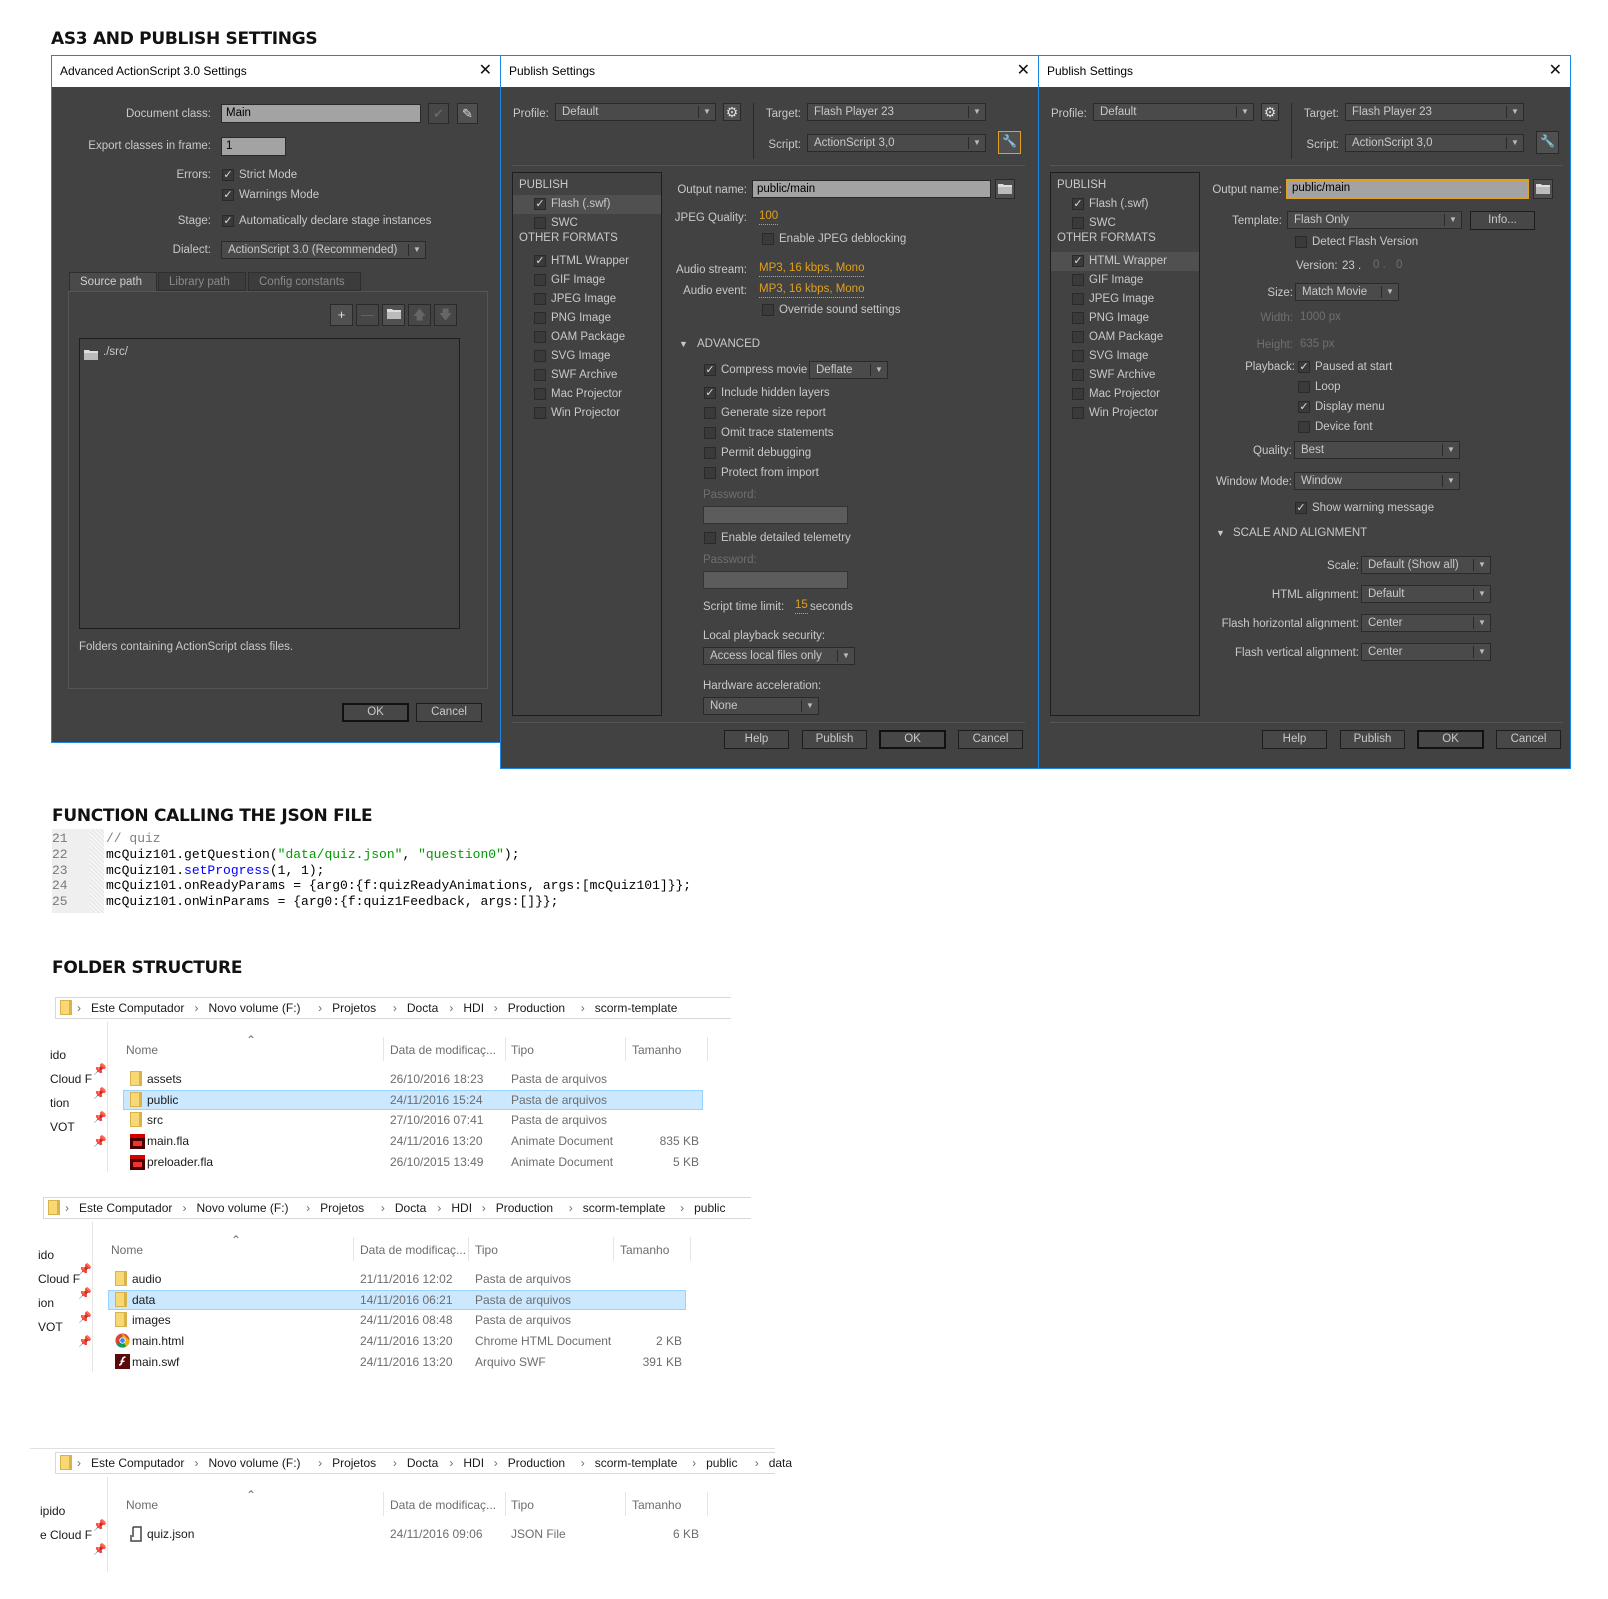 Image resolution: width=1608 pixels, height=1599 pixels. Describe the element at coordinates (445, 315) in the screenshot. I see `move-down-button: 🡇` at that location.